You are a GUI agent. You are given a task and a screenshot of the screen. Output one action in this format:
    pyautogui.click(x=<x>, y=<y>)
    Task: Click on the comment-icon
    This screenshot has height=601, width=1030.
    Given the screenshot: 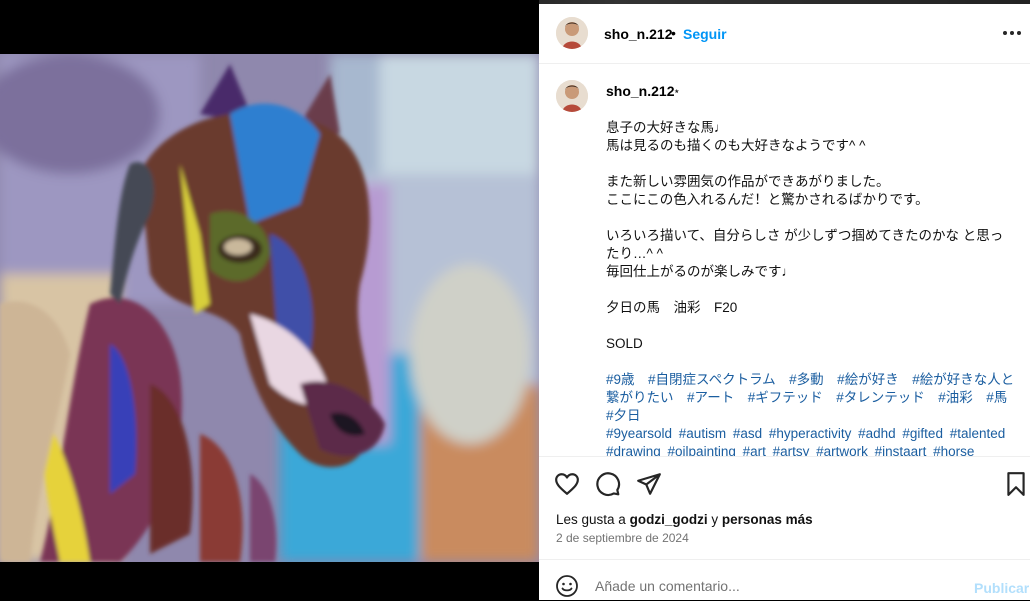 What is the action you would take?
    pyautogui.click(x=608, y=484)
    